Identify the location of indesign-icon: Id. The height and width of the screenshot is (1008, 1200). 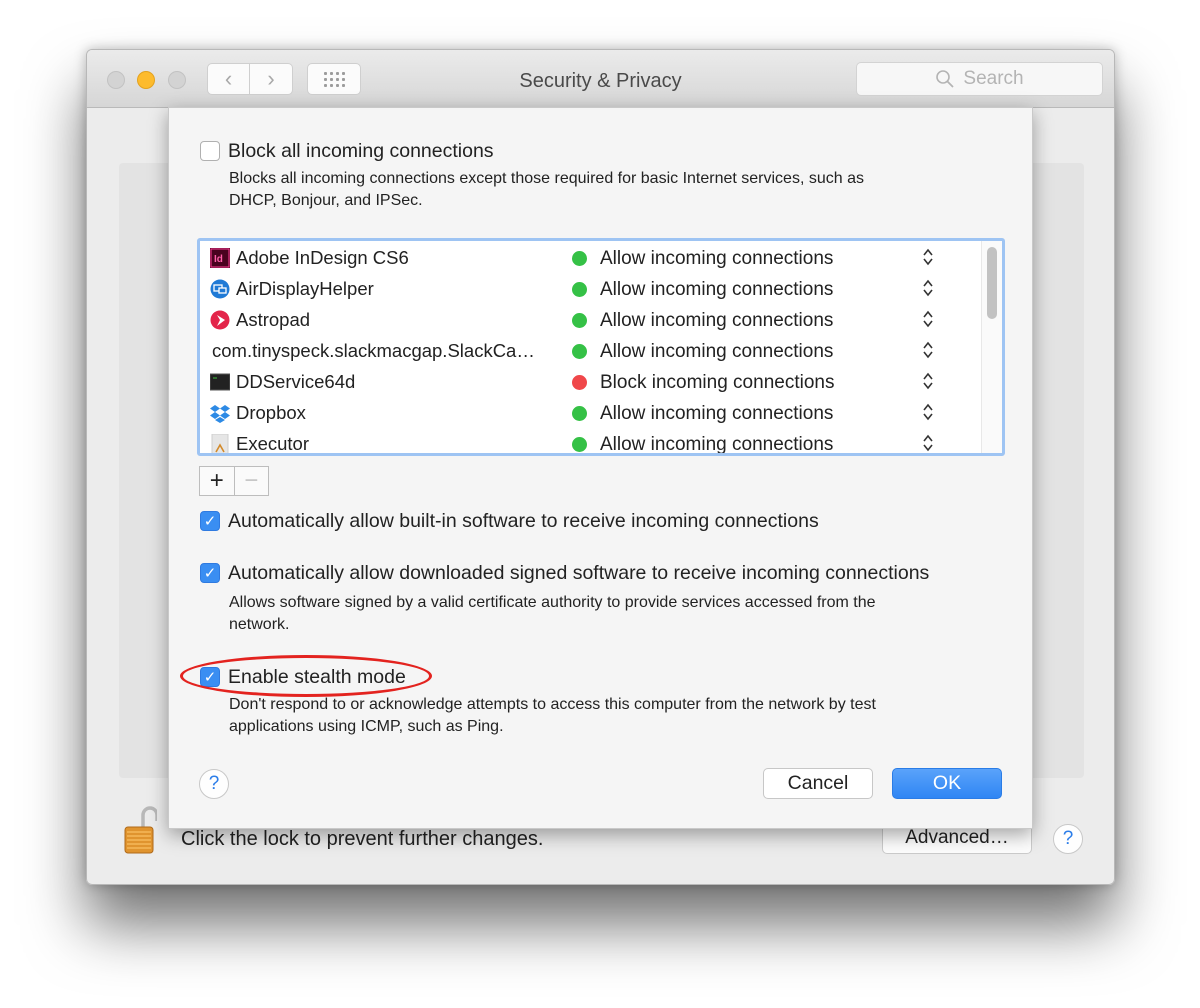
(220, 258).